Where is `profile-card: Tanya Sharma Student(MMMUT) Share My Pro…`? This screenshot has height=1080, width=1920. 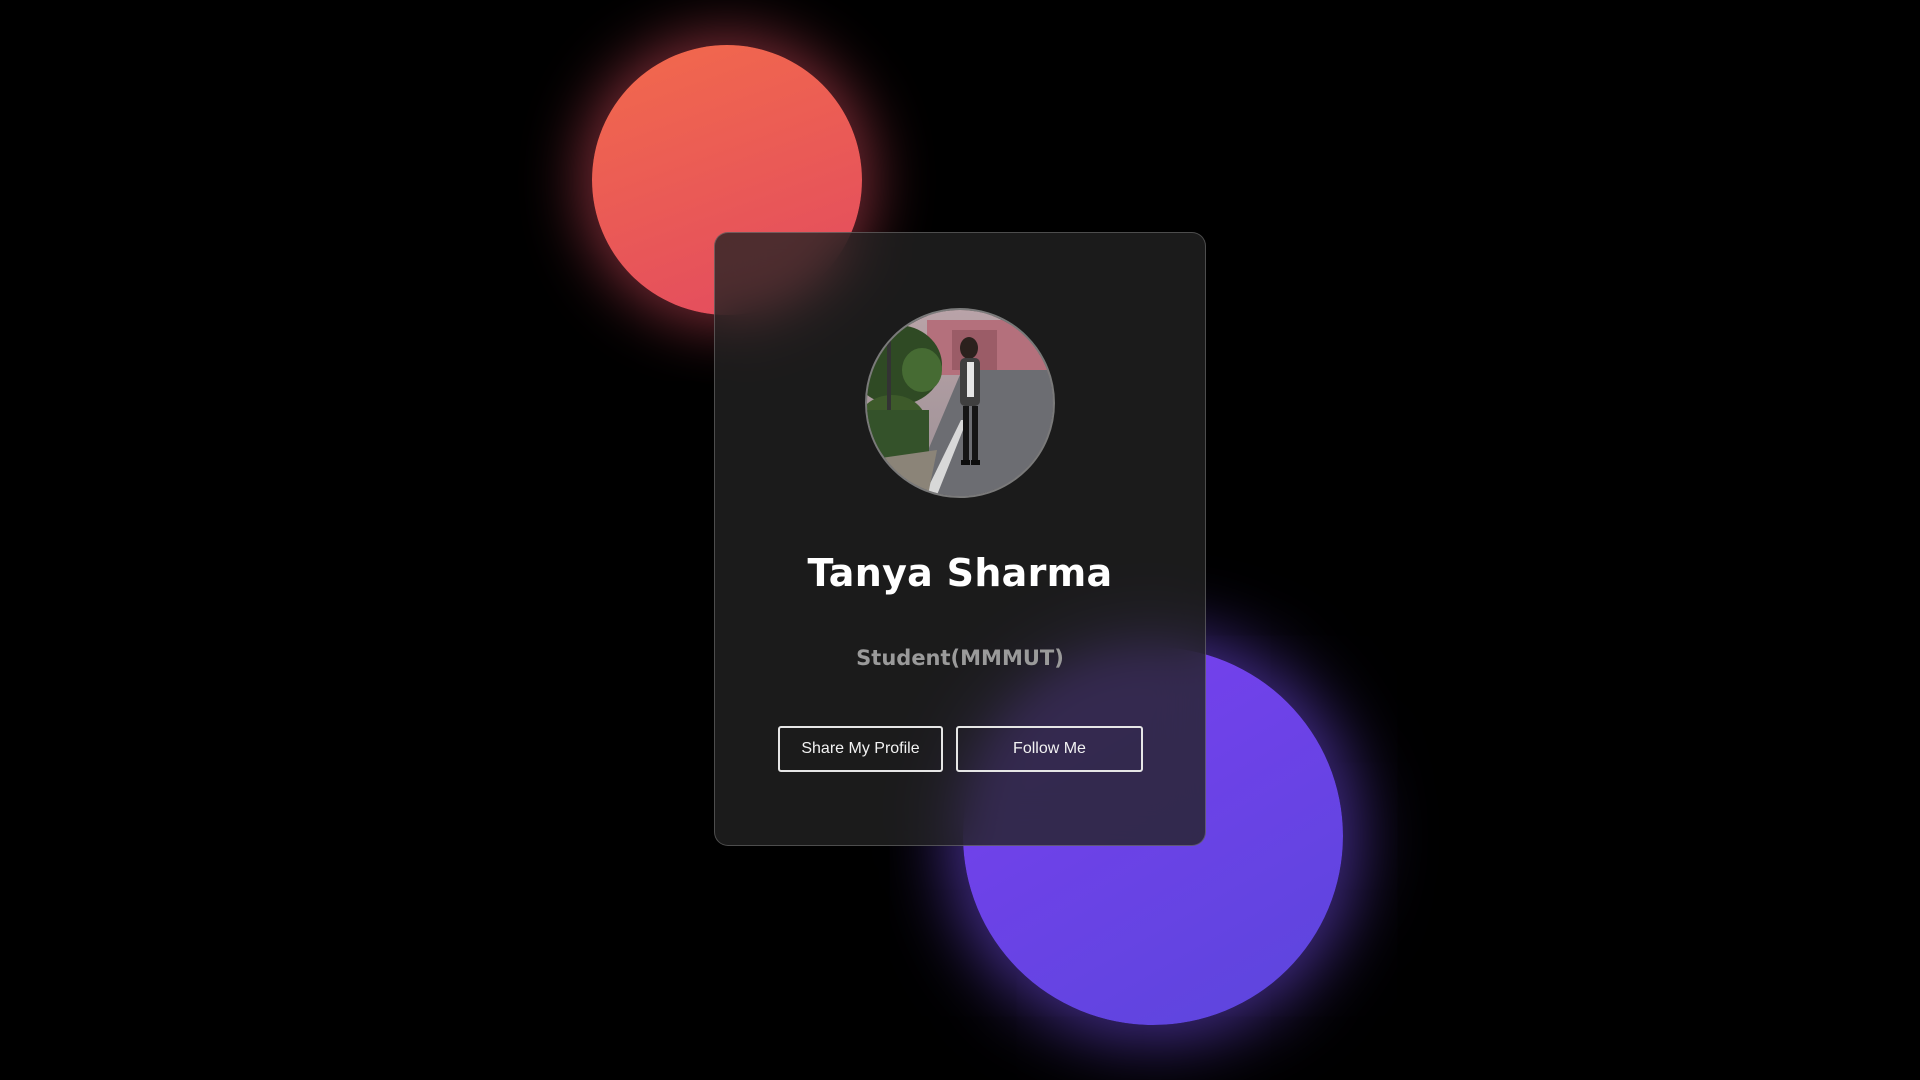
profile-card: Tanya Sharma Student(MMMUT) Share My Pro… is located at coordinates (960, 539).